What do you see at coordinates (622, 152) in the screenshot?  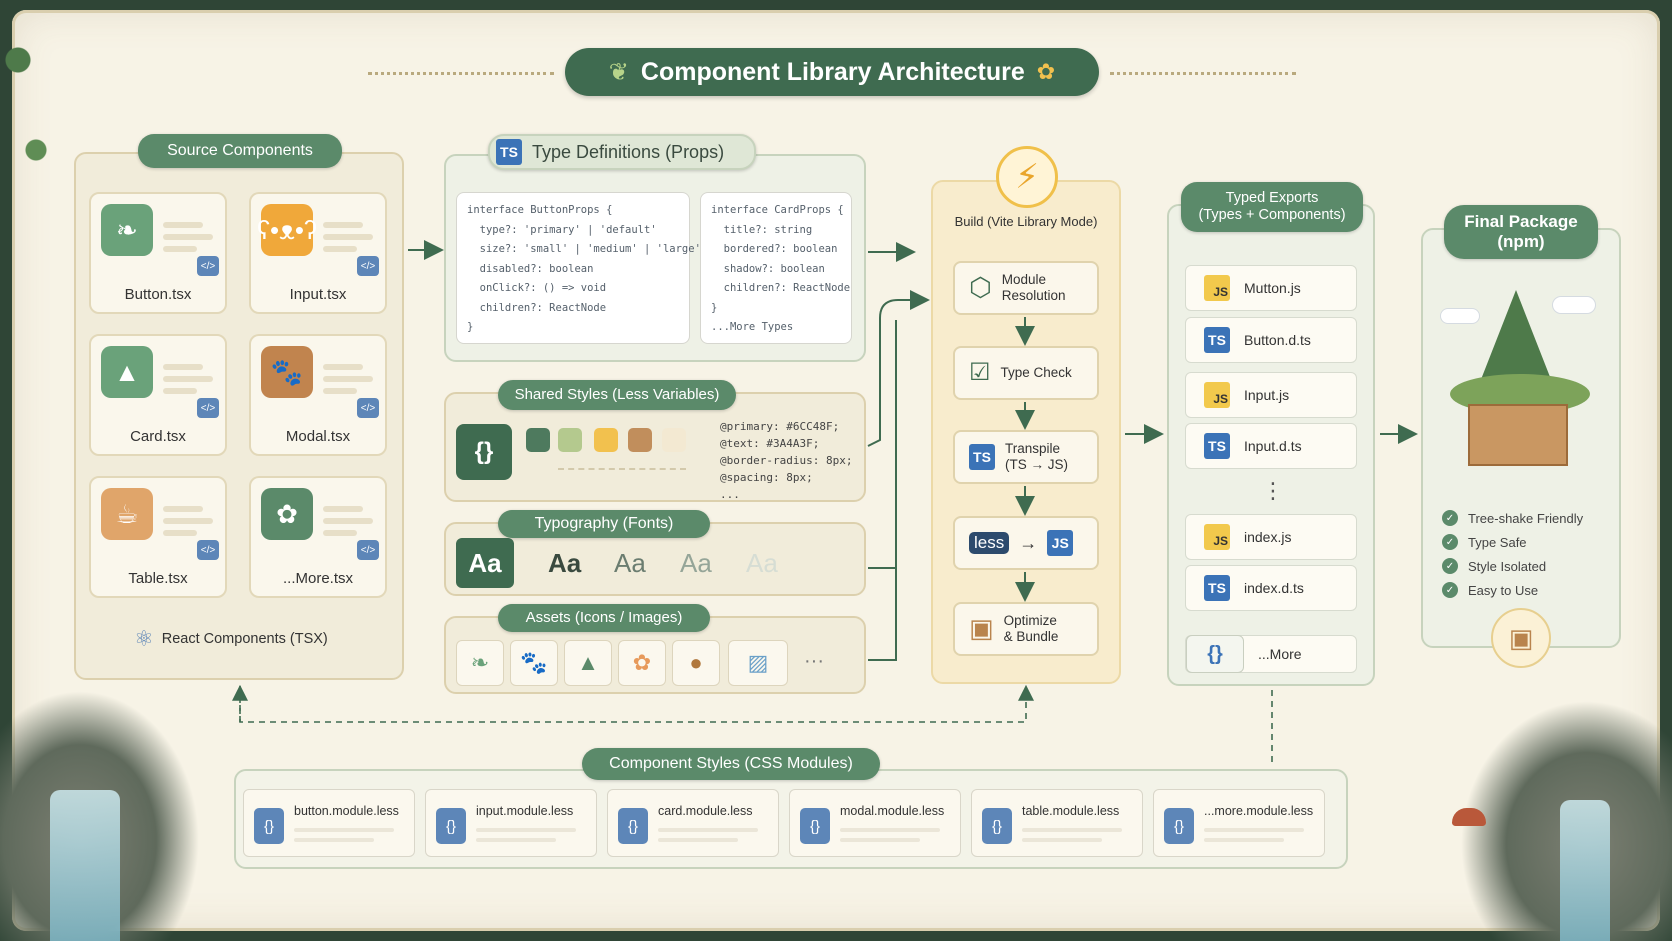 I see `type-definitions-label: TS Type Definitions (Props)` at bounding box center [622, 152].